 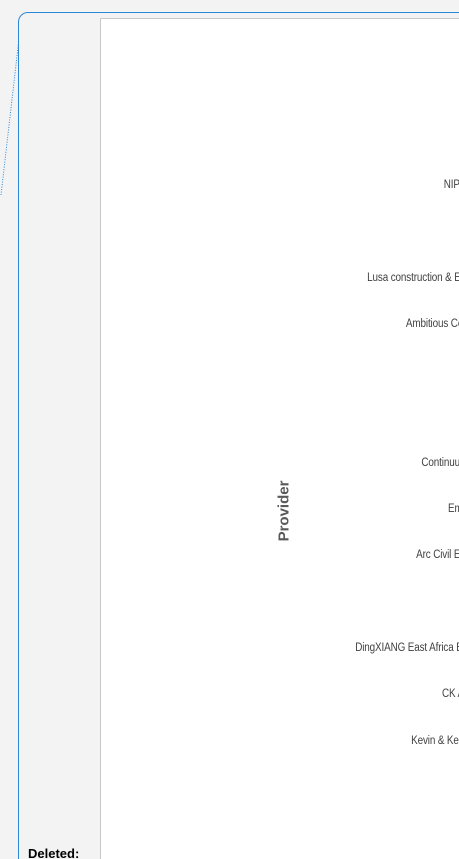 What do you see at coordinates (451, 185) in the screenshot?
I see `category-label: NIPE co` at bounding box center [451, 185].